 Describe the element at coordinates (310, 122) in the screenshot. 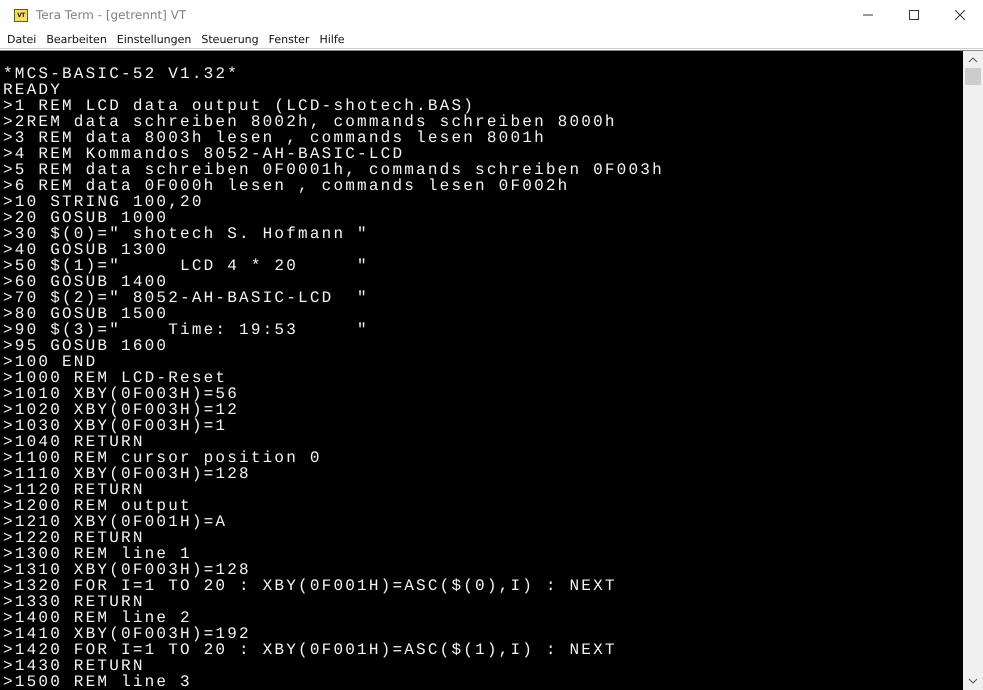

I see `terminal-line: >2REM data schreiben 8002h, commands schreiben 8000h` at that location.